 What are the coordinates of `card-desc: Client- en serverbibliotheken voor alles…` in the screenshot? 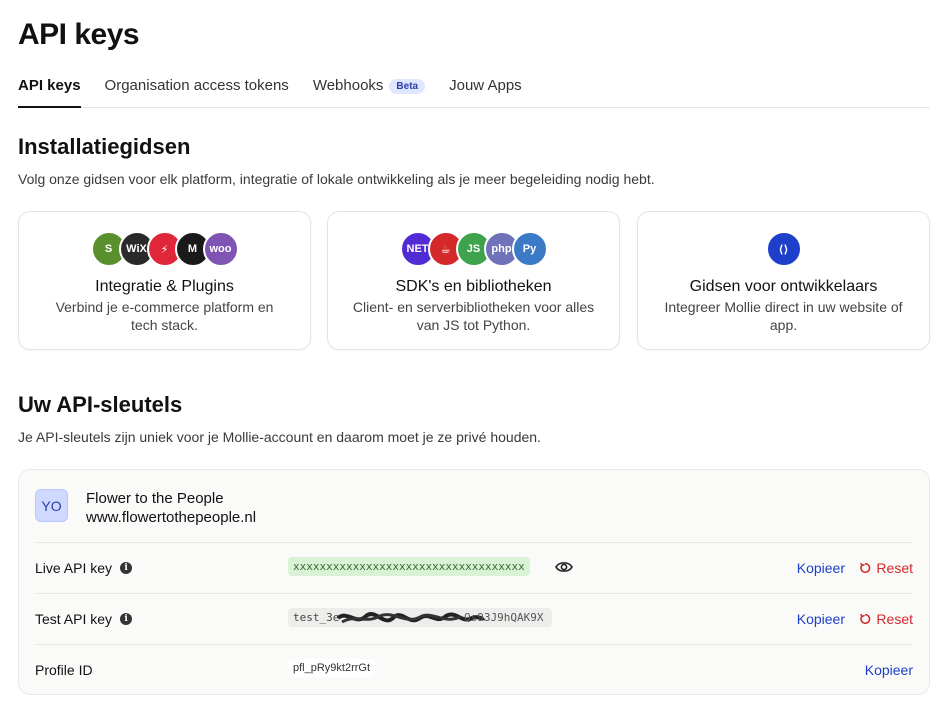 It's located at (473, 316).